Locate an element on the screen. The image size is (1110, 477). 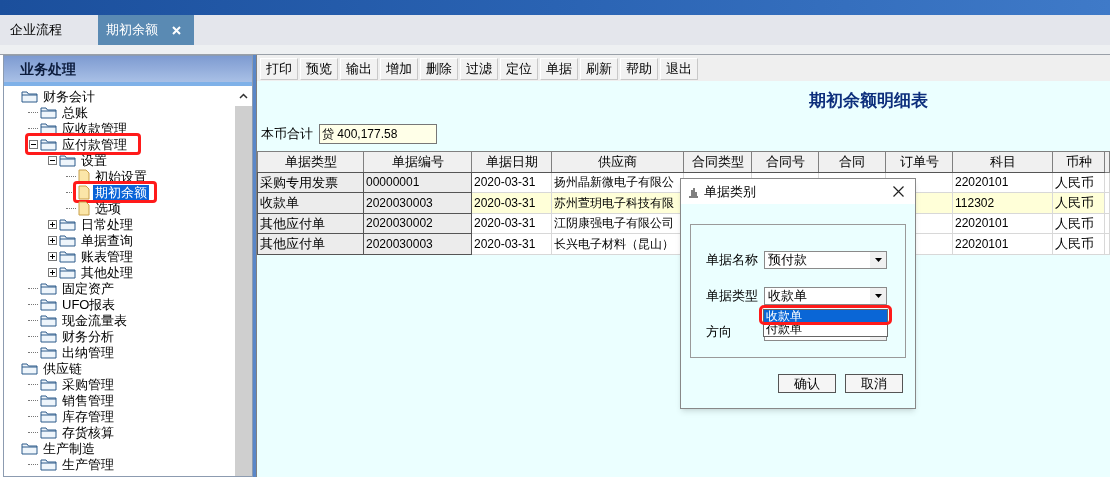
toolbar-button: 预览 is located at coordinates (319, 69).